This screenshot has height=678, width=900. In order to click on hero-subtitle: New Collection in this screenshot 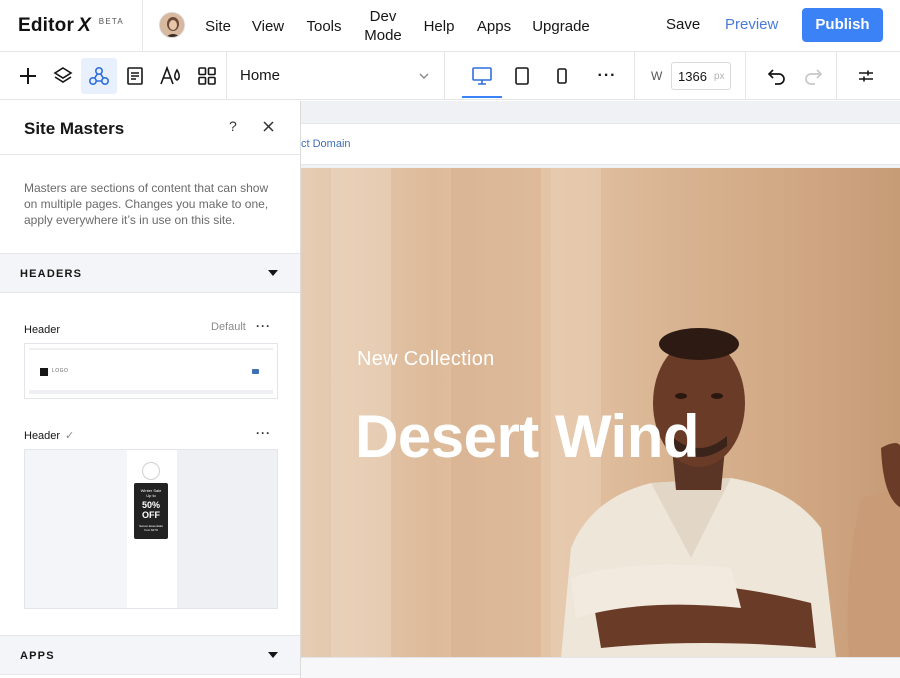, I will do `click(426, 359)`.